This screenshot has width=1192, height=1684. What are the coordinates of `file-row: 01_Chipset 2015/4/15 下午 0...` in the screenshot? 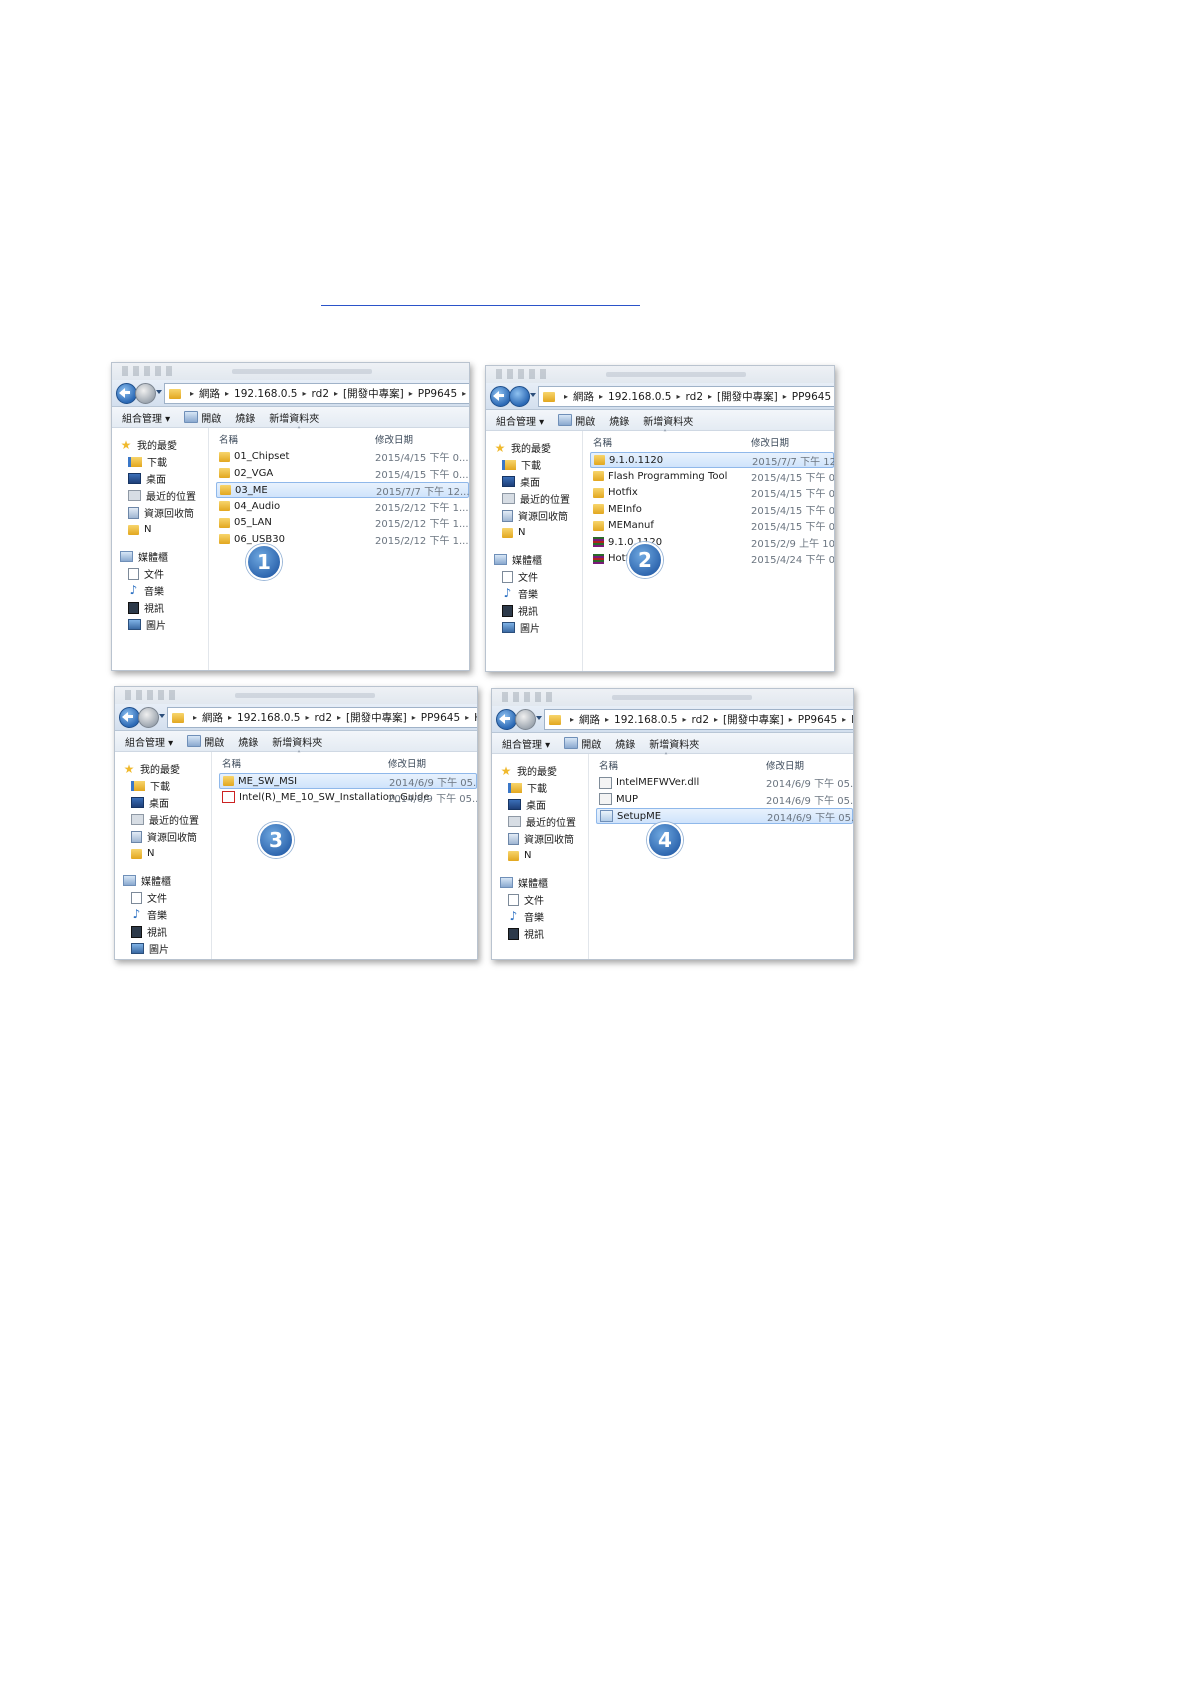 It's located at (342, 456).